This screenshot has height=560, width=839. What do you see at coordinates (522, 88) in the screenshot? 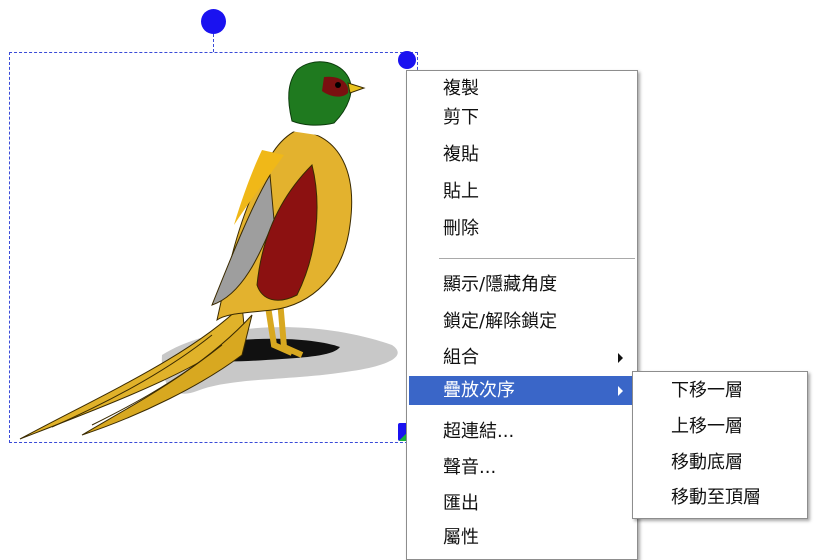
I see `menu-item-copy: 複製` at bounding box center [522, 88].